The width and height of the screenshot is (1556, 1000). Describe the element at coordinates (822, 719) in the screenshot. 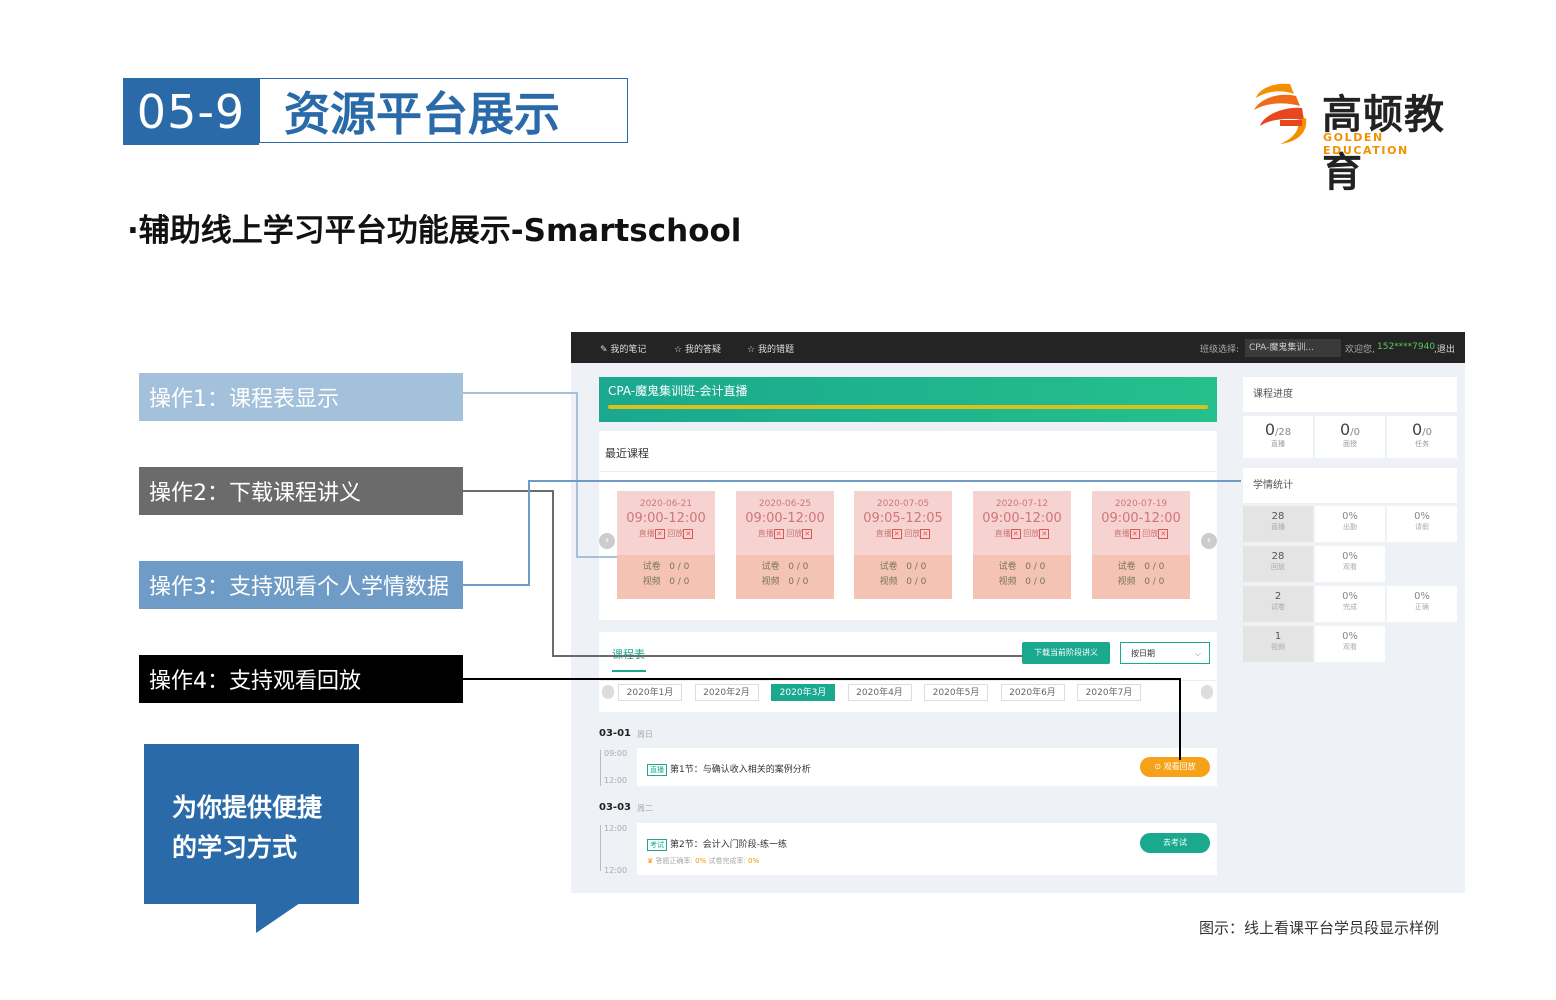

I see `connector-op4` at that location.